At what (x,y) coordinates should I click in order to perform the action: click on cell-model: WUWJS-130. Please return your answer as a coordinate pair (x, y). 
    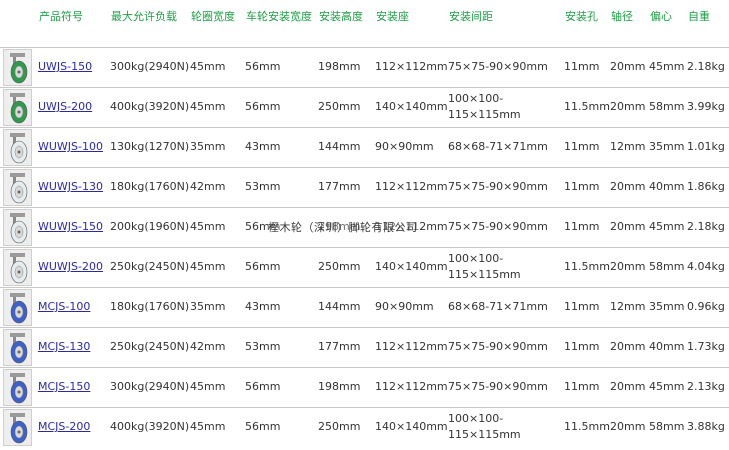
    Looking at the image, I should click on (72, 186).